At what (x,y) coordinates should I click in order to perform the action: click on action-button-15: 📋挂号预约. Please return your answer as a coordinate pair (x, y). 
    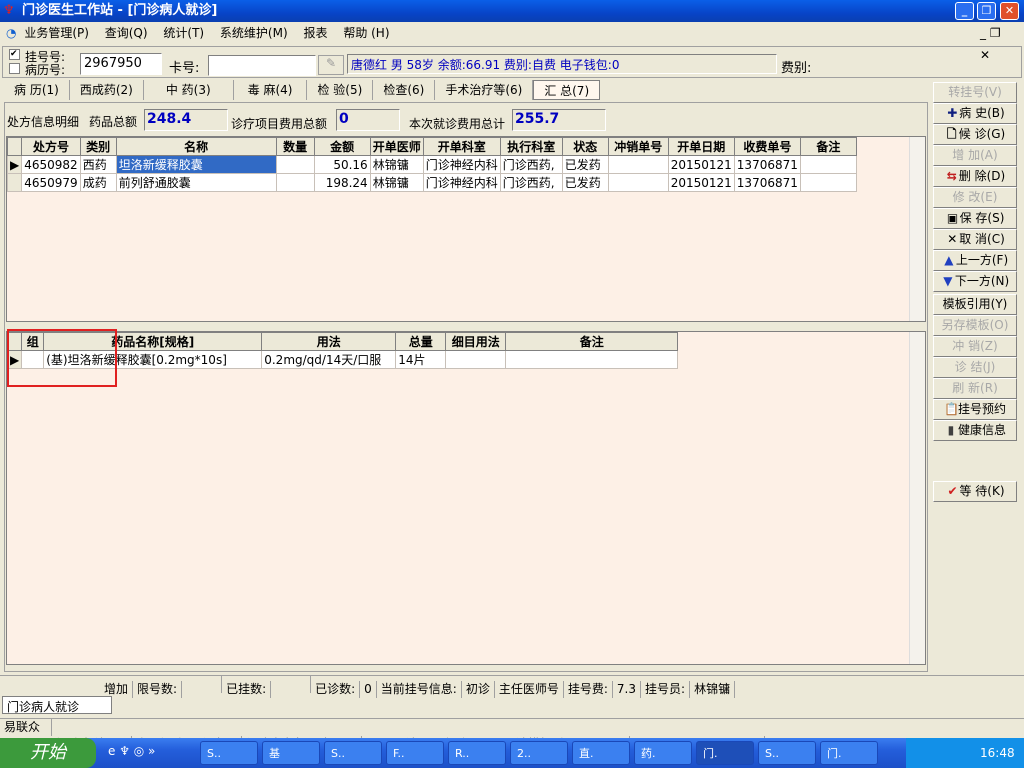
    Looking at the image, I should click on (975, 409).